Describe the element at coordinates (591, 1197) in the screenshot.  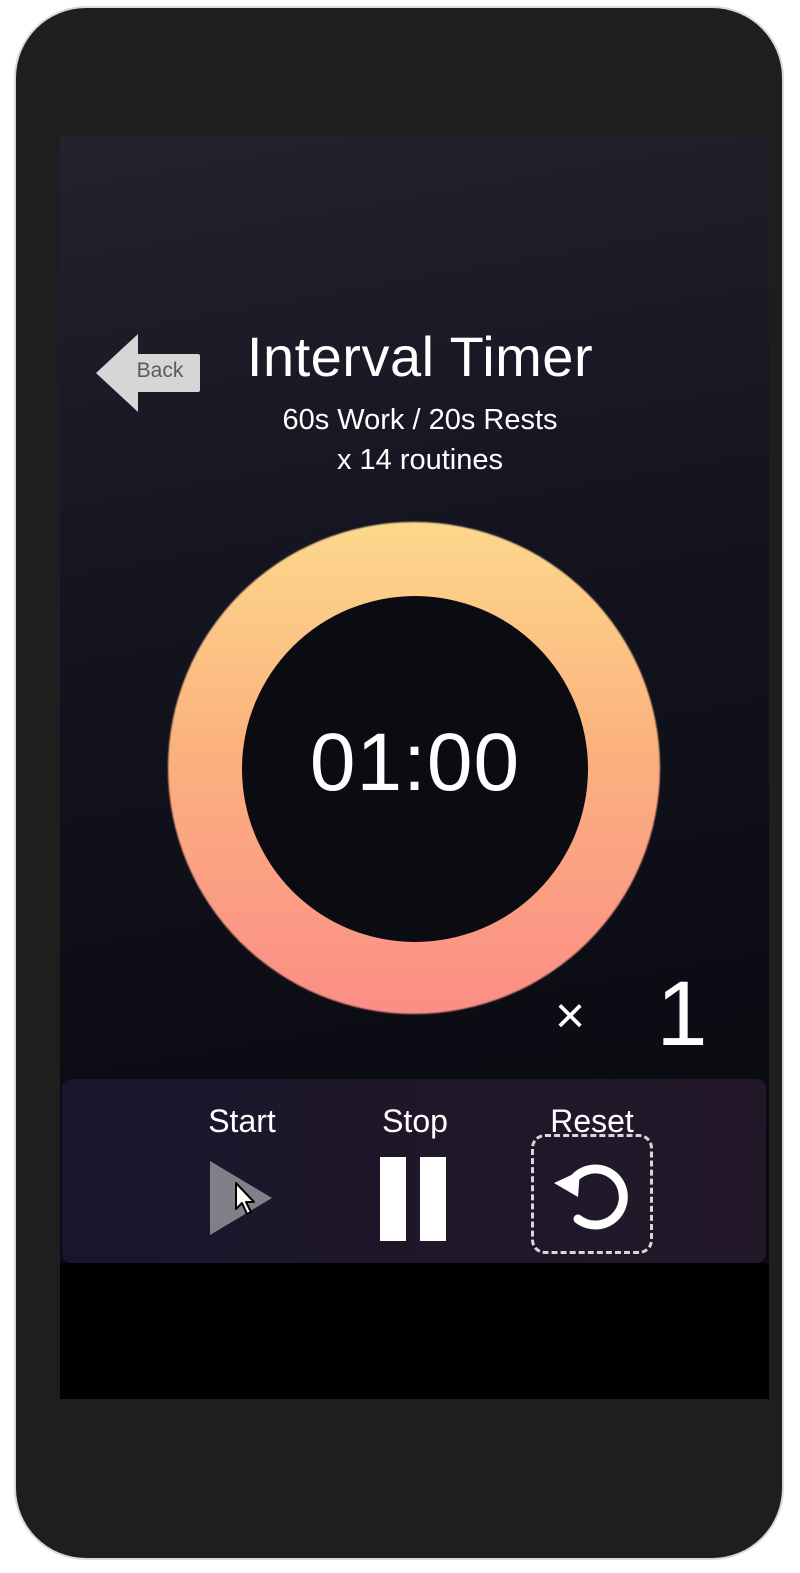
I see `reset-icon` at that location.